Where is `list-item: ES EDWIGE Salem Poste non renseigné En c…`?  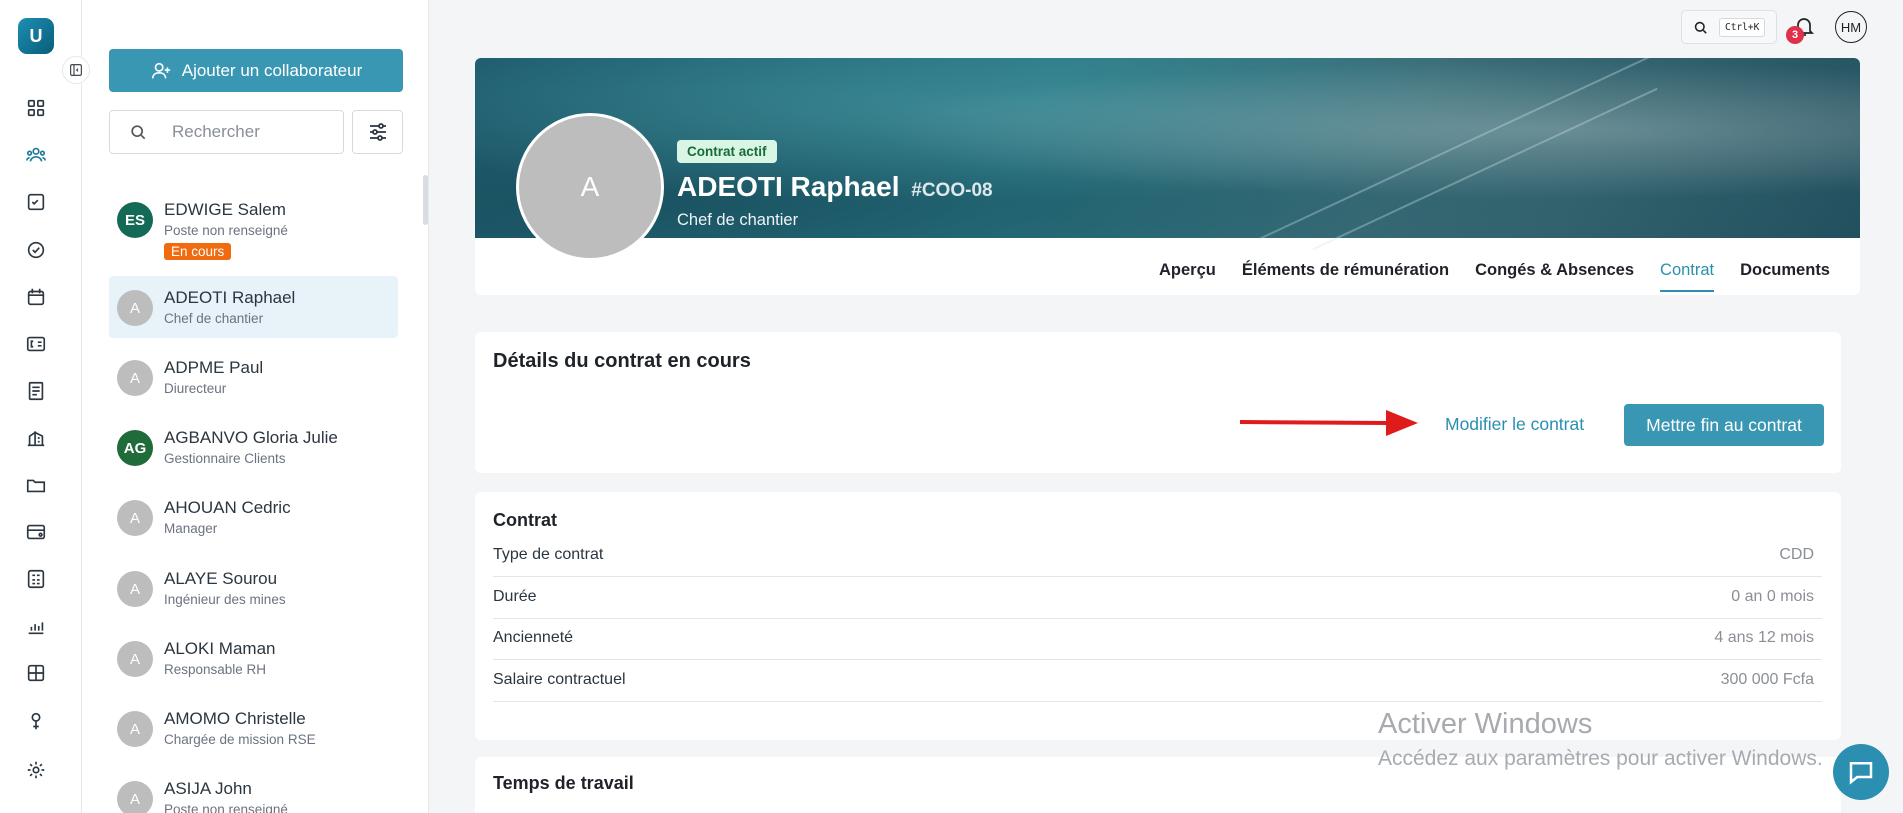 list-item: ES EDWIGE Salem Poste non renseigné En c… is located at coordinates (253, 224).